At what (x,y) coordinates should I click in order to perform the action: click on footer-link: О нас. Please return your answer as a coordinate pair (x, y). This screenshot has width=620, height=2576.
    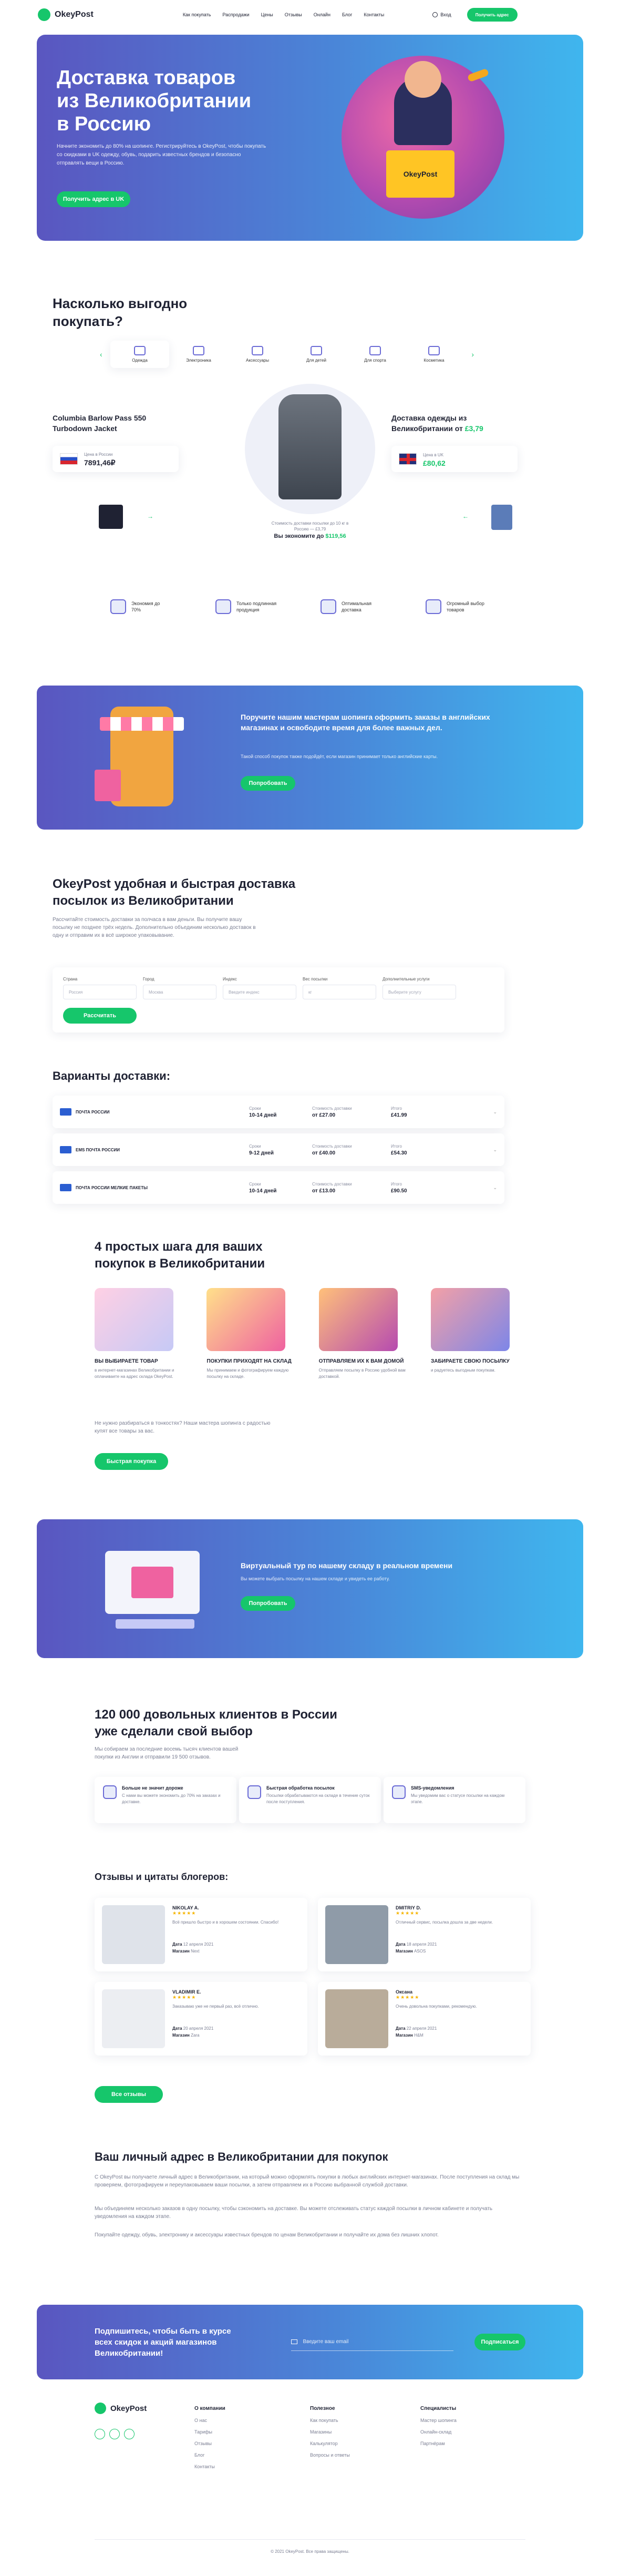
    Looking at the image, I should click on (210, 2420).